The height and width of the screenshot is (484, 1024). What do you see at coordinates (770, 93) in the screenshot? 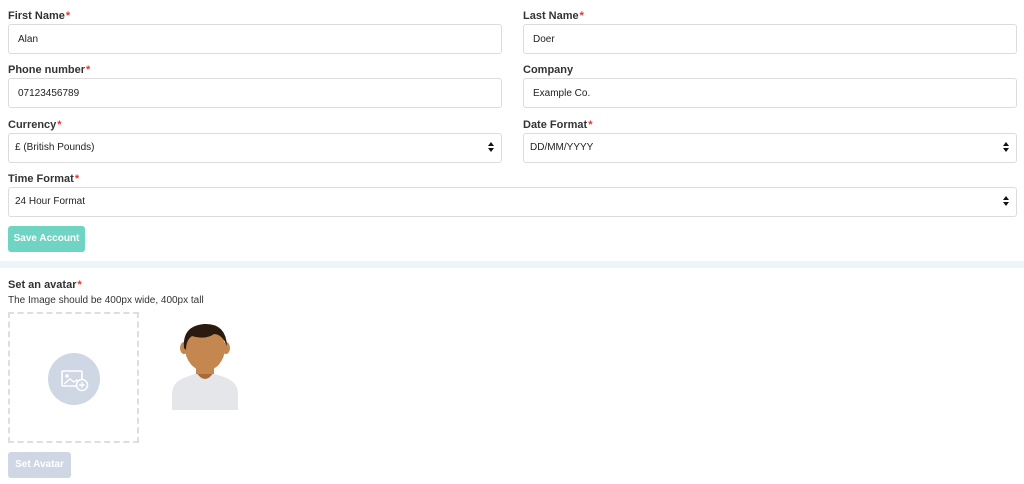
I see `company-input` at bounding box center [770, 93].